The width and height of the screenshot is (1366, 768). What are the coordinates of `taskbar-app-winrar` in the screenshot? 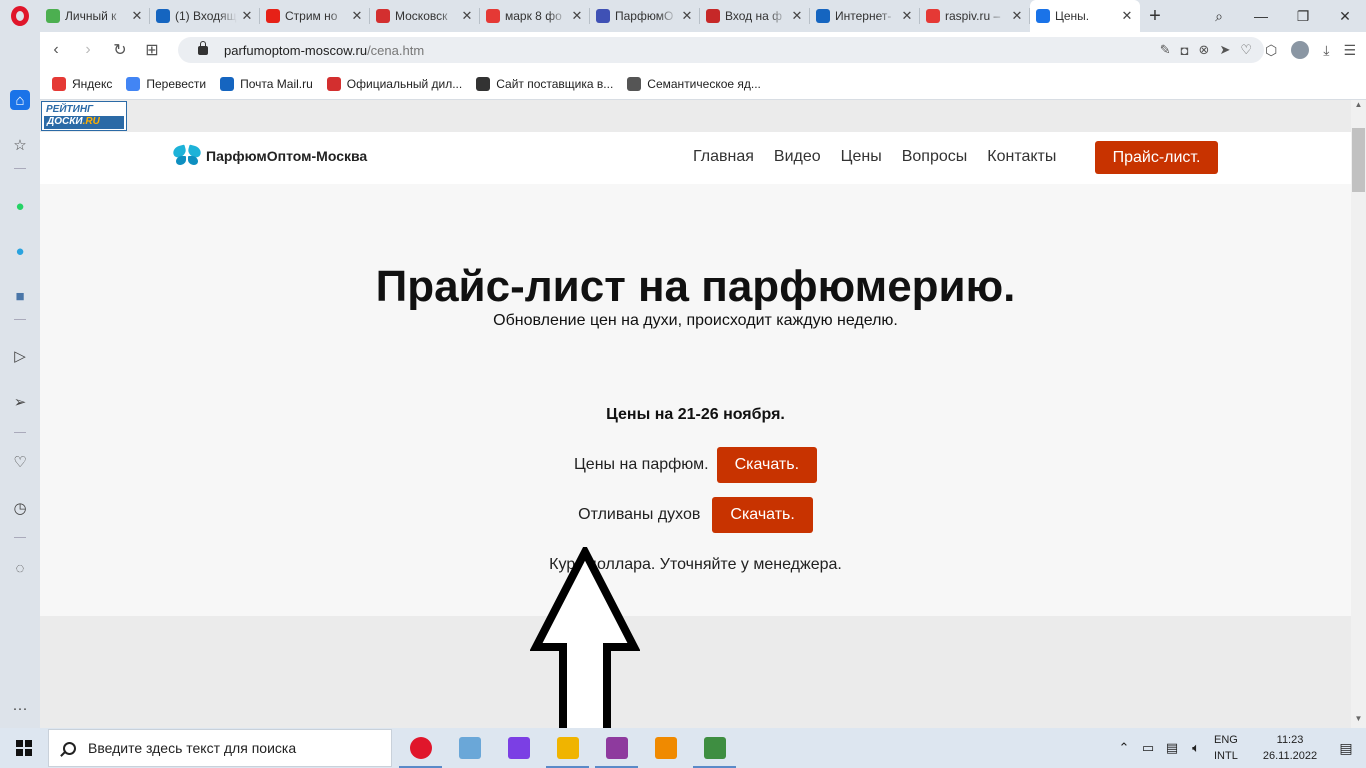 It's located at (616, 748).